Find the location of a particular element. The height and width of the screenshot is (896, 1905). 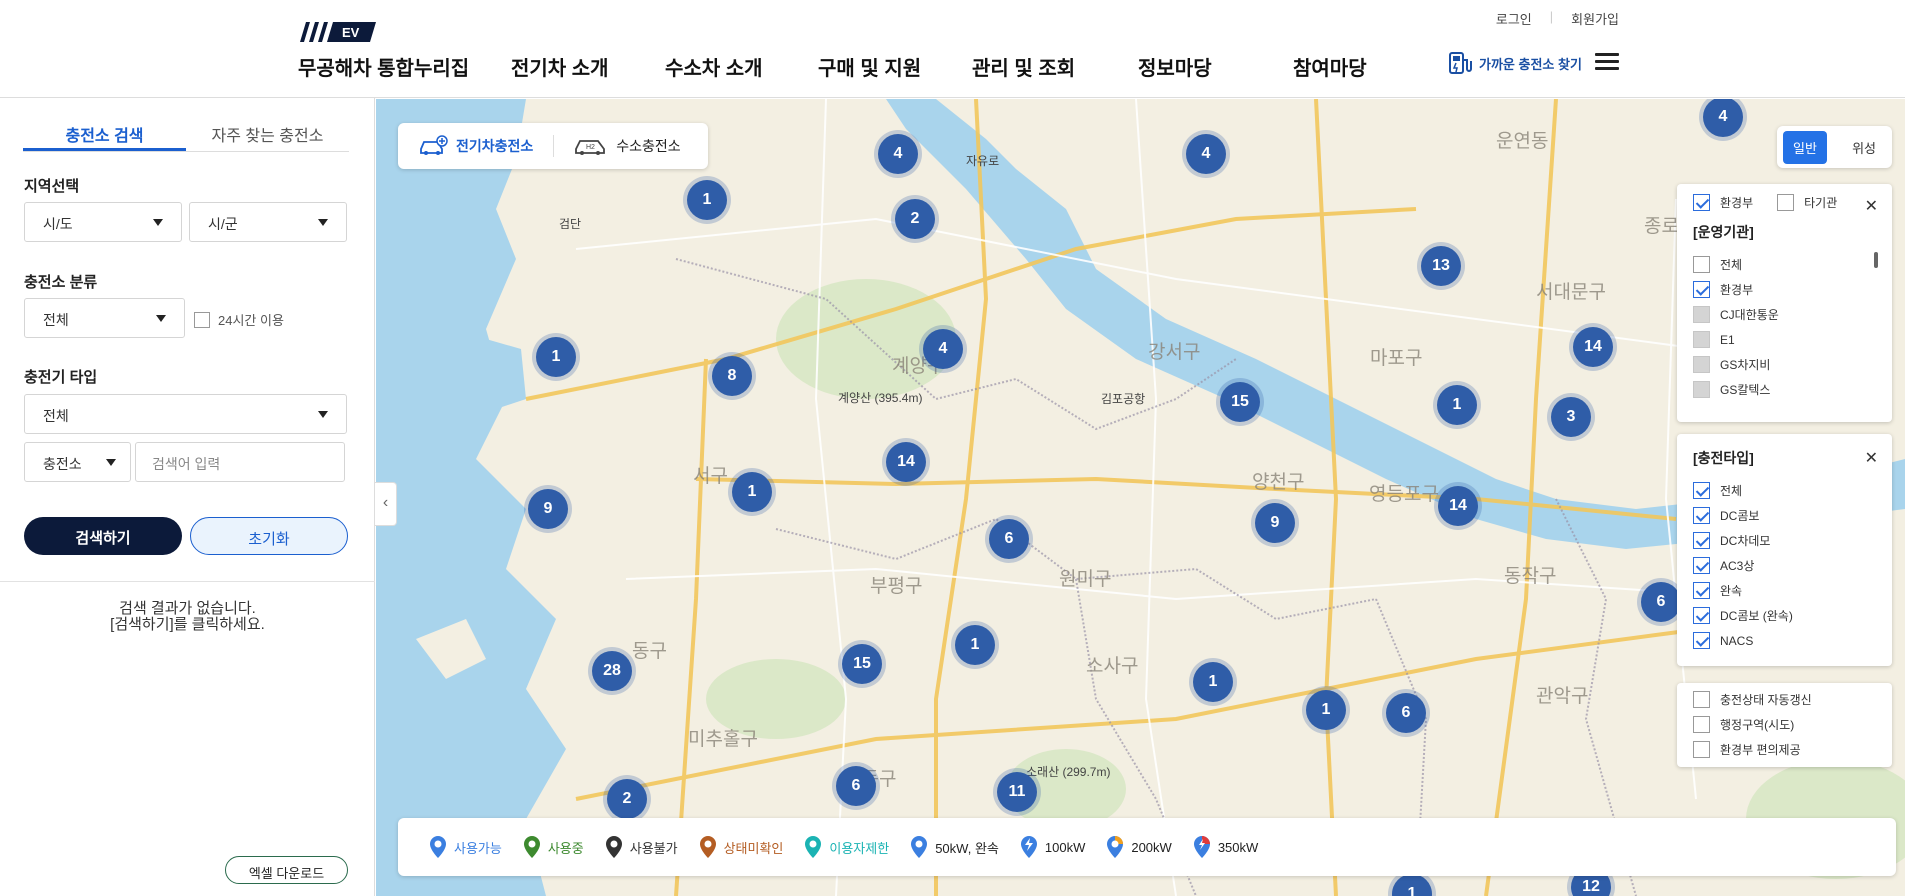

site-title: 무공해차 통합누리집 is located at coordinates (383, 66).